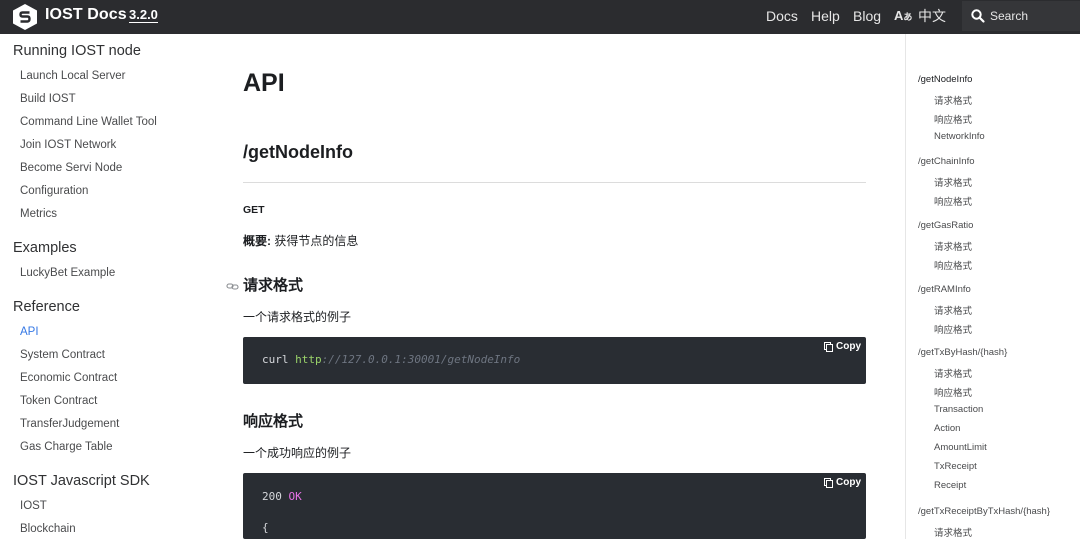  What do you see at coordinates (88, 122) in the screenshot?
I see `sidebar-item-command-line-wallet: Command Line Wallet Tool` at bounding box center [88, 122].